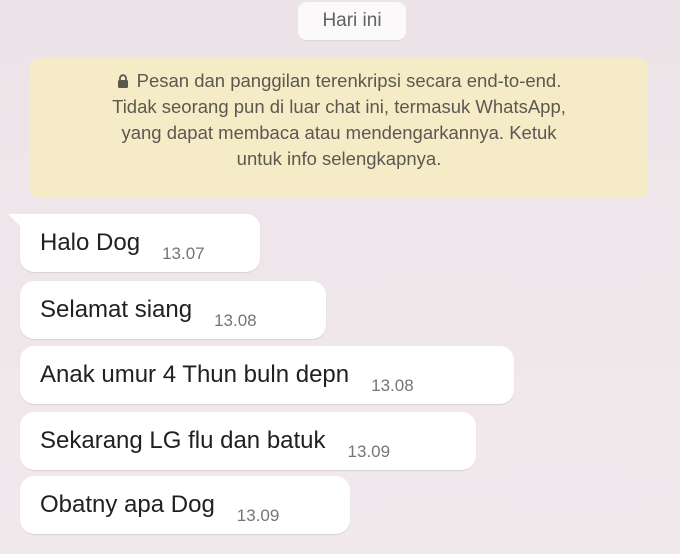 The image size is (680, 554). What do you see at coordinates (183, 253) in the screenshot?
I see `message-time: 13.07` at bounding box center [183, 253].